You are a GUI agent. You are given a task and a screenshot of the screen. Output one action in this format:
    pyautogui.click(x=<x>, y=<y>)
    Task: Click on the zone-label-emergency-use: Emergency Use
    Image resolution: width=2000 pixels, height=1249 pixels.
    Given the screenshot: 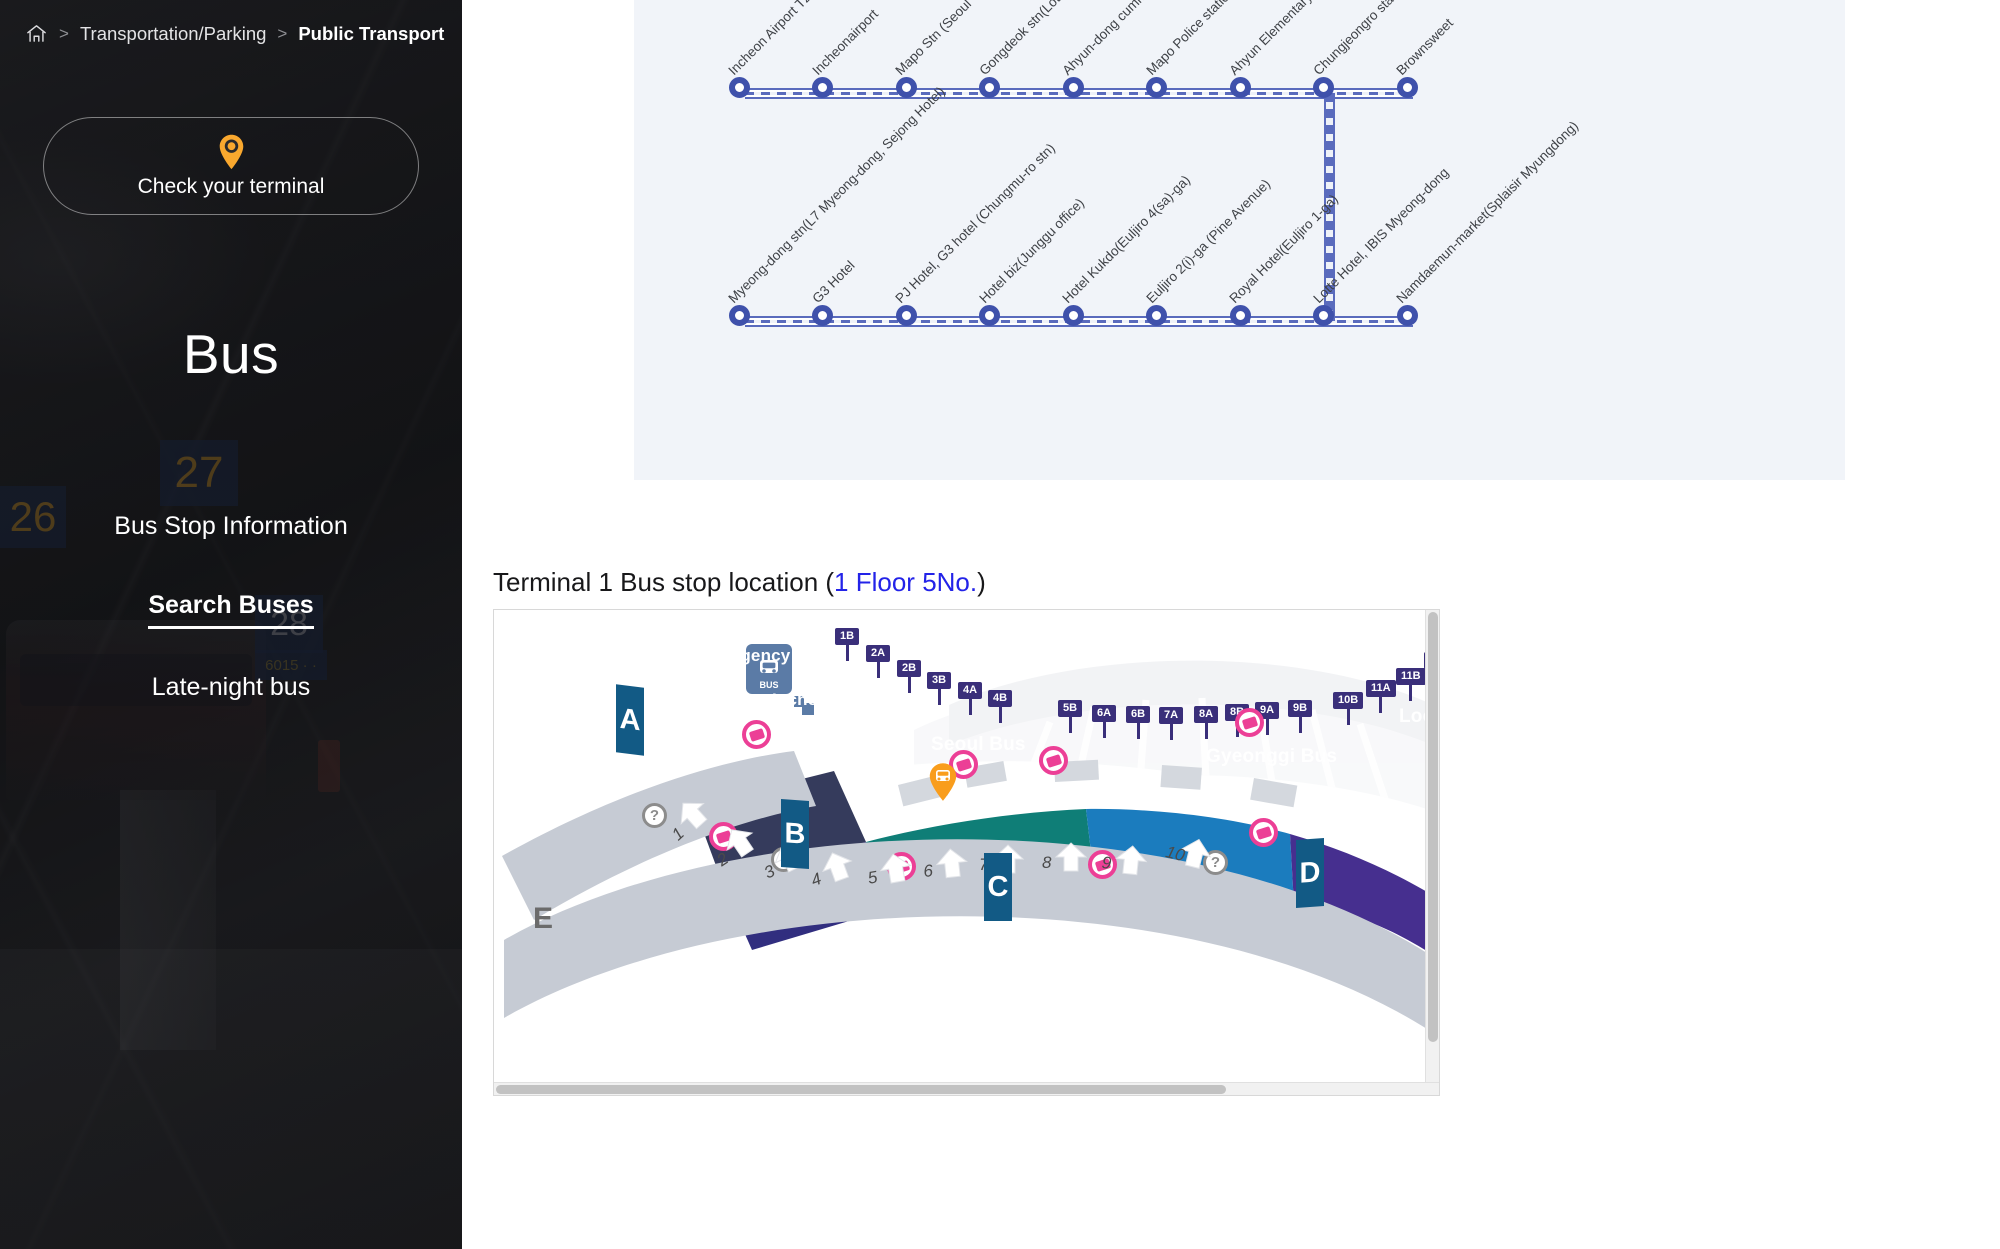 What is the action you would take?
    pyautogui.click(x=762, y=655)
    